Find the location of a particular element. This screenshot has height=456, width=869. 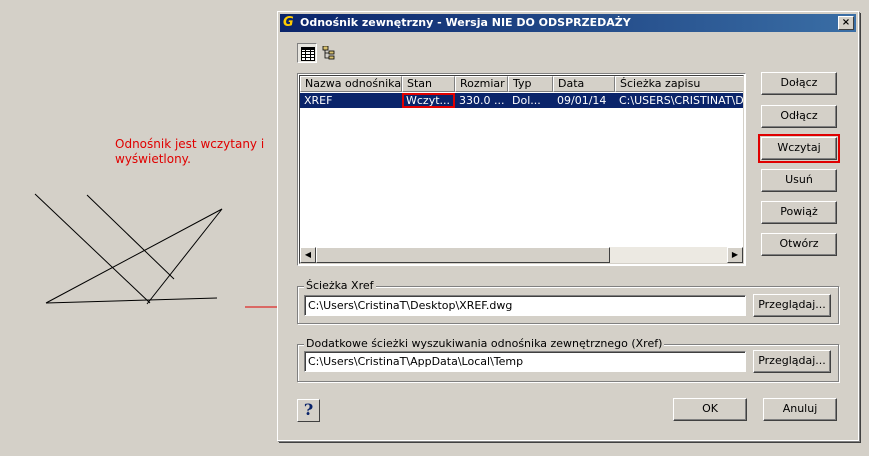

search-paths-input: C:\Users\CristinaT\AppData\Local\Temp is located at coordinates (525, 361).